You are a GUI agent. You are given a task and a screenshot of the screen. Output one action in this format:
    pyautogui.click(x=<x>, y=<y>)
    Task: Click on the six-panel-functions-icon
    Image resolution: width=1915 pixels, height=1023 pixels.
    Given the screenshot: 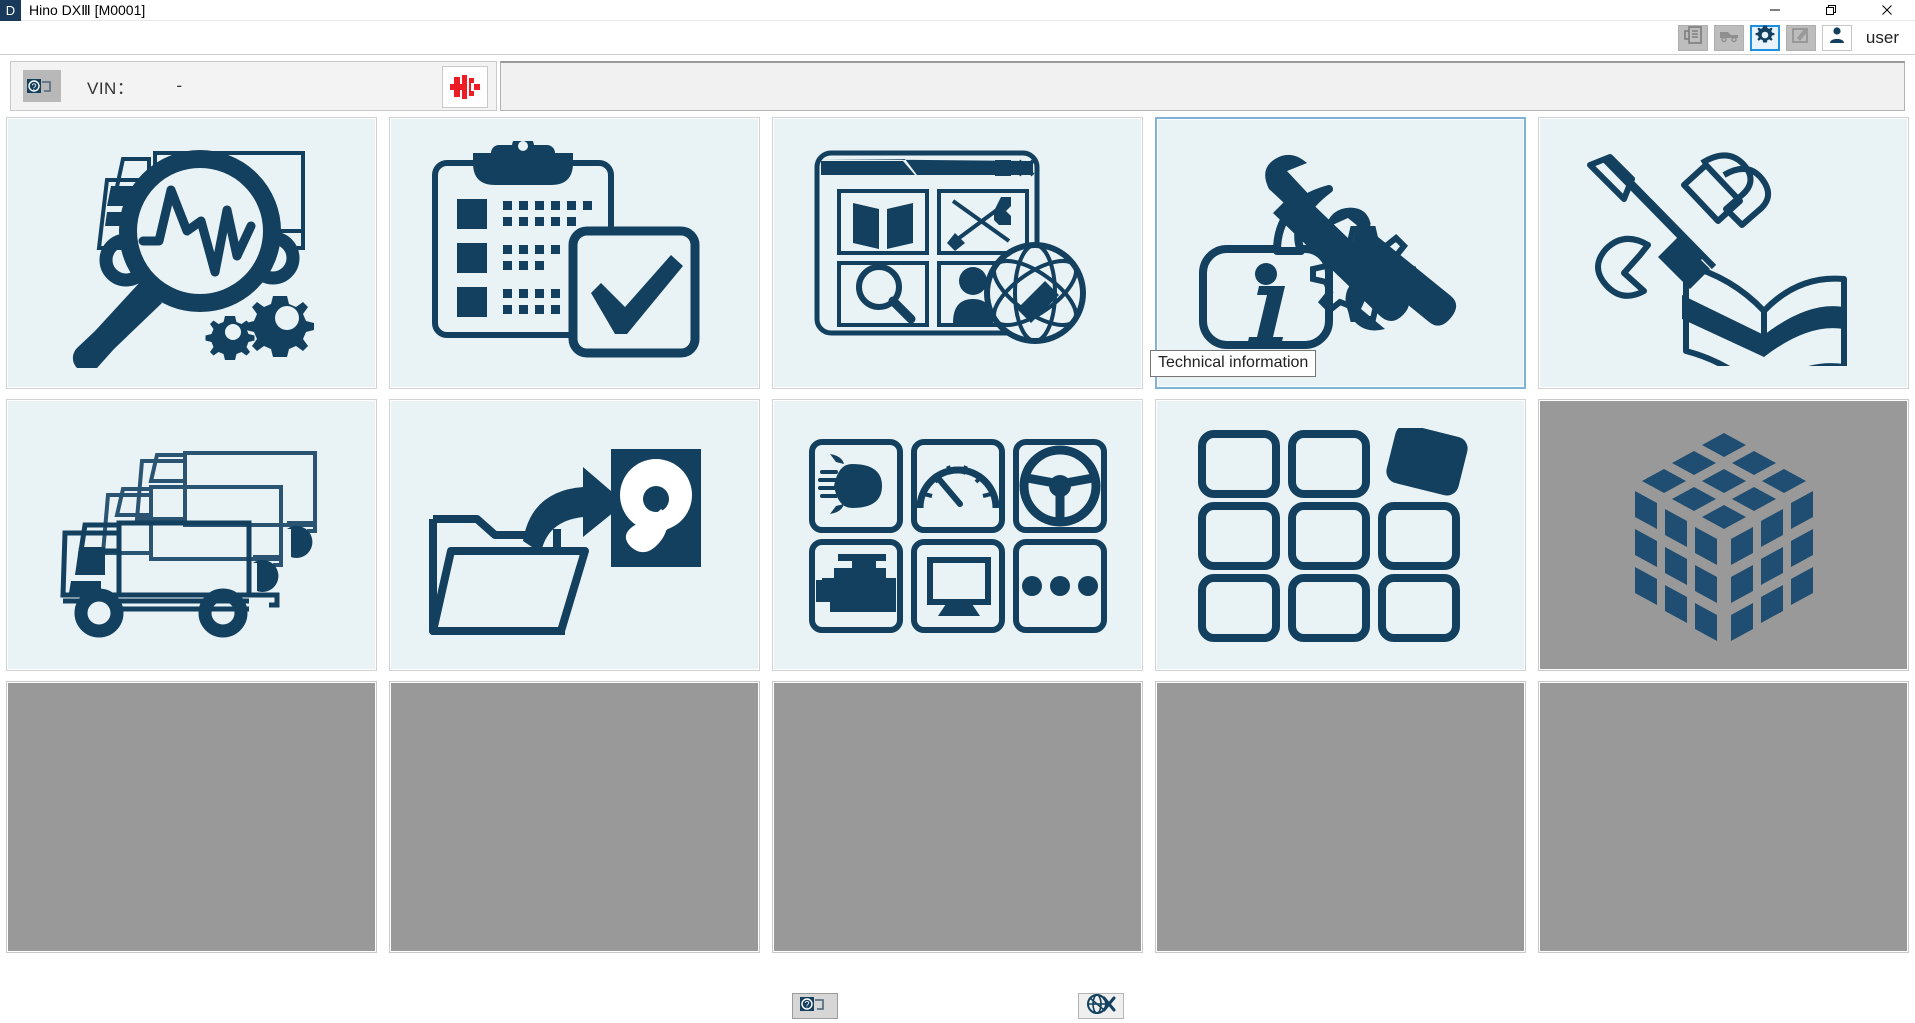 What is the action you would take?
    pyautogui.click(x=958, y=535)
    